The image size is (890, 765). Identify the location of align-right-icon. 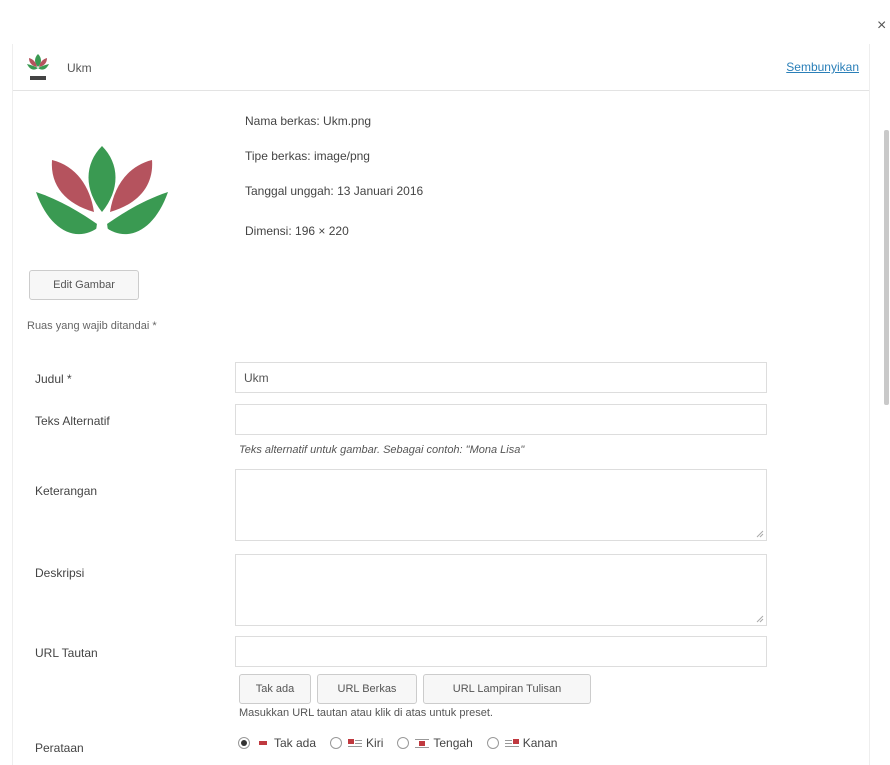
(511, 743).